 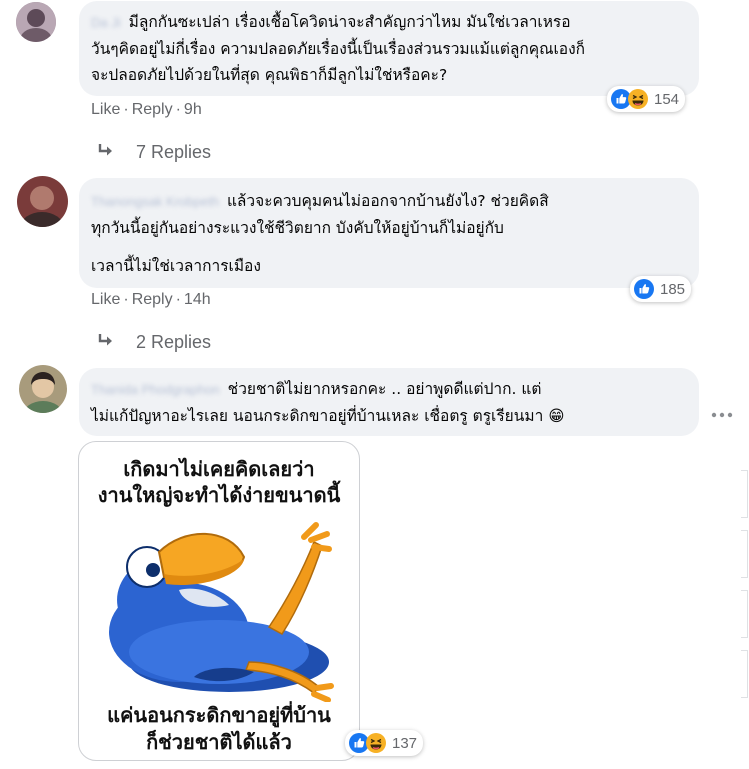 What do you see at coordinates (197, 299) in the screenshot?
I see `timestamp: 14h` at bounding box center [197, 299].